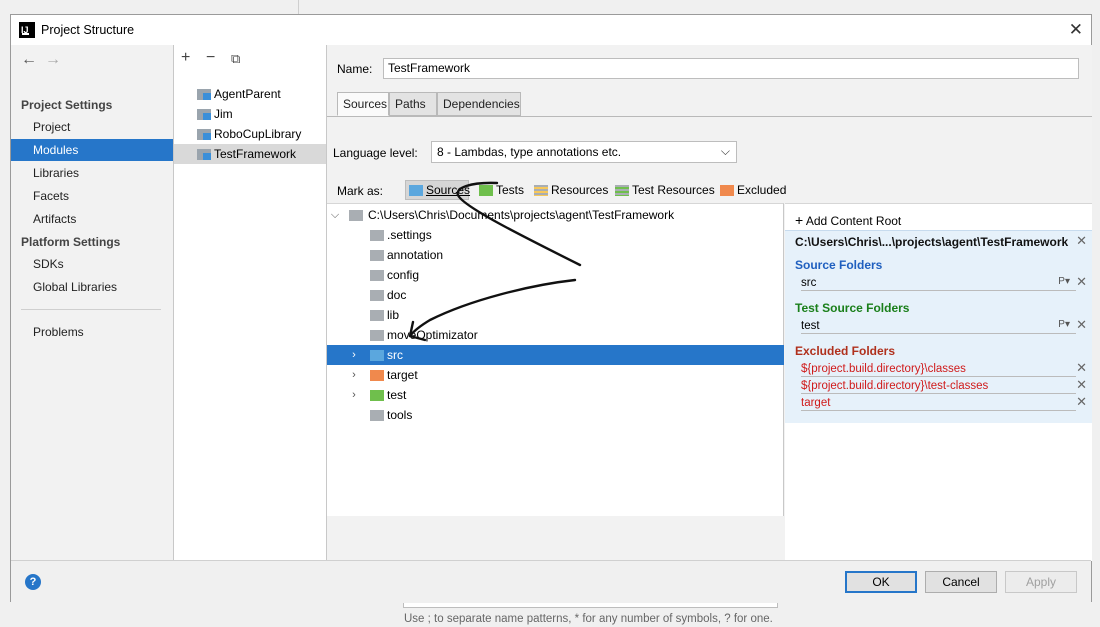 Image resolution: width=1100 pixels, height=627 pixels. Describe the element at coordinates (938, 369) in the screenshot. I see `excluded-folder-entry: ${project.build.directory}\classes` at that location.